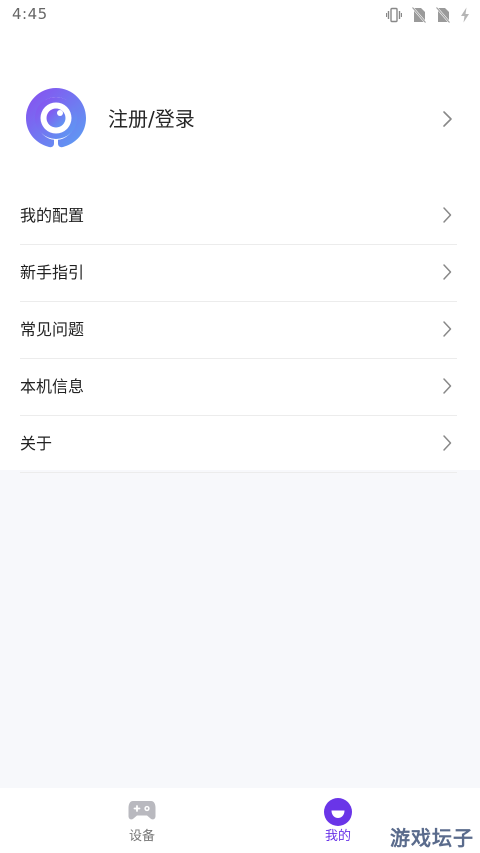 This screenshot has width=480, height=853. What do you see at coordinates (36, 443) in the screenshot?
I see `menu-item-label: 关于` at bounding box center [36, 443].